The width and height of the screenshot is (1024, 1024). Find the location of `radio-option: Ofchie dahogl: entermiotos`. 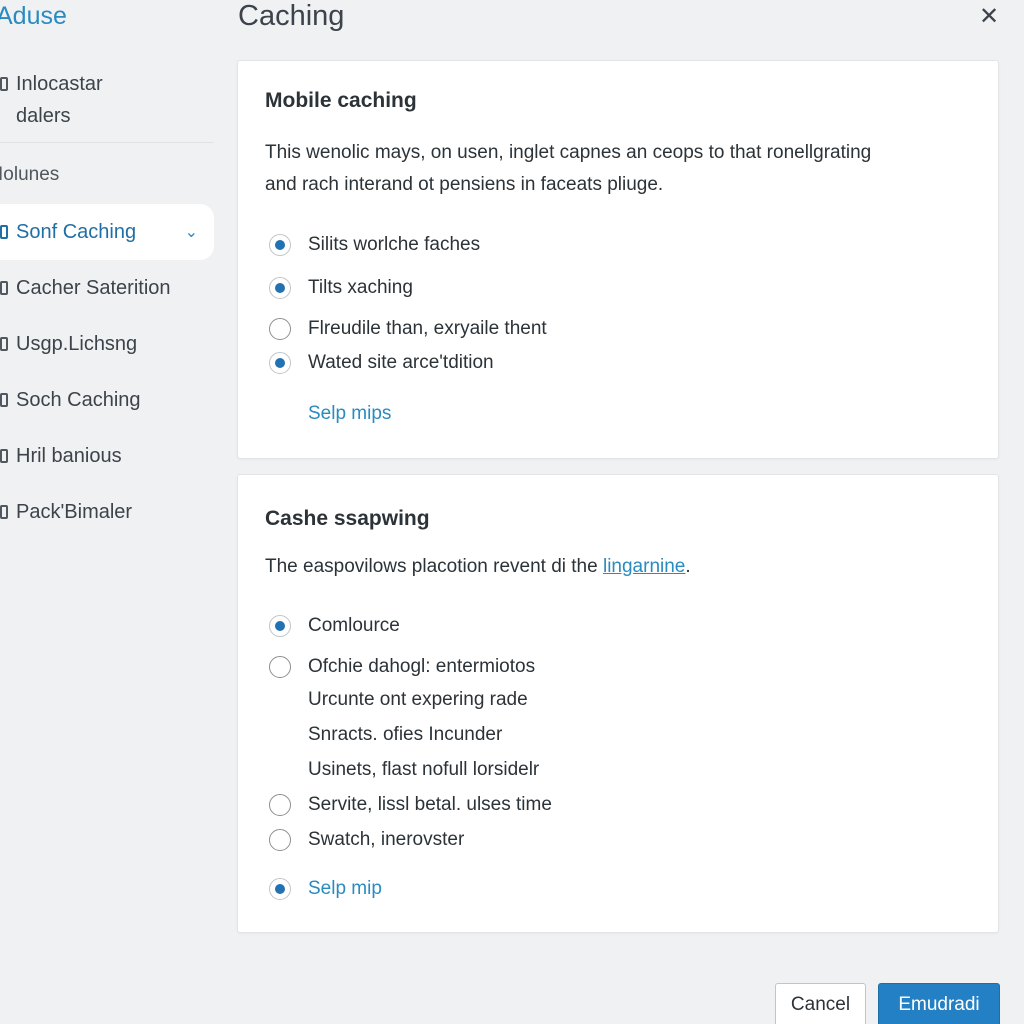

radio-option: Ofchie dahogl: entermiotos is located at coordinates (402, 667).